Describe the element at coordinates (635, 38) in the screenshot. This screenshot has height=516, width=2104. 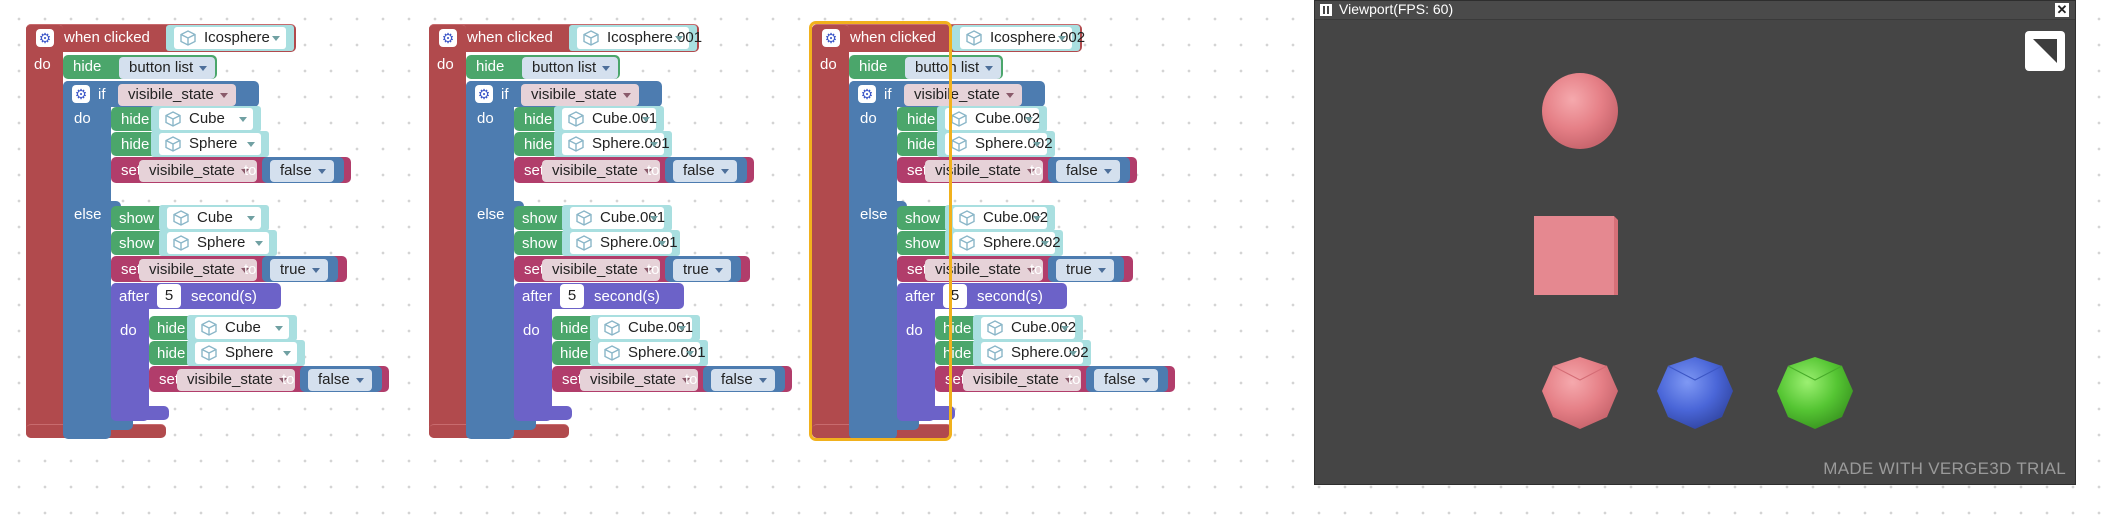
I see `event-object-selector: Icosphere.001` at that location.